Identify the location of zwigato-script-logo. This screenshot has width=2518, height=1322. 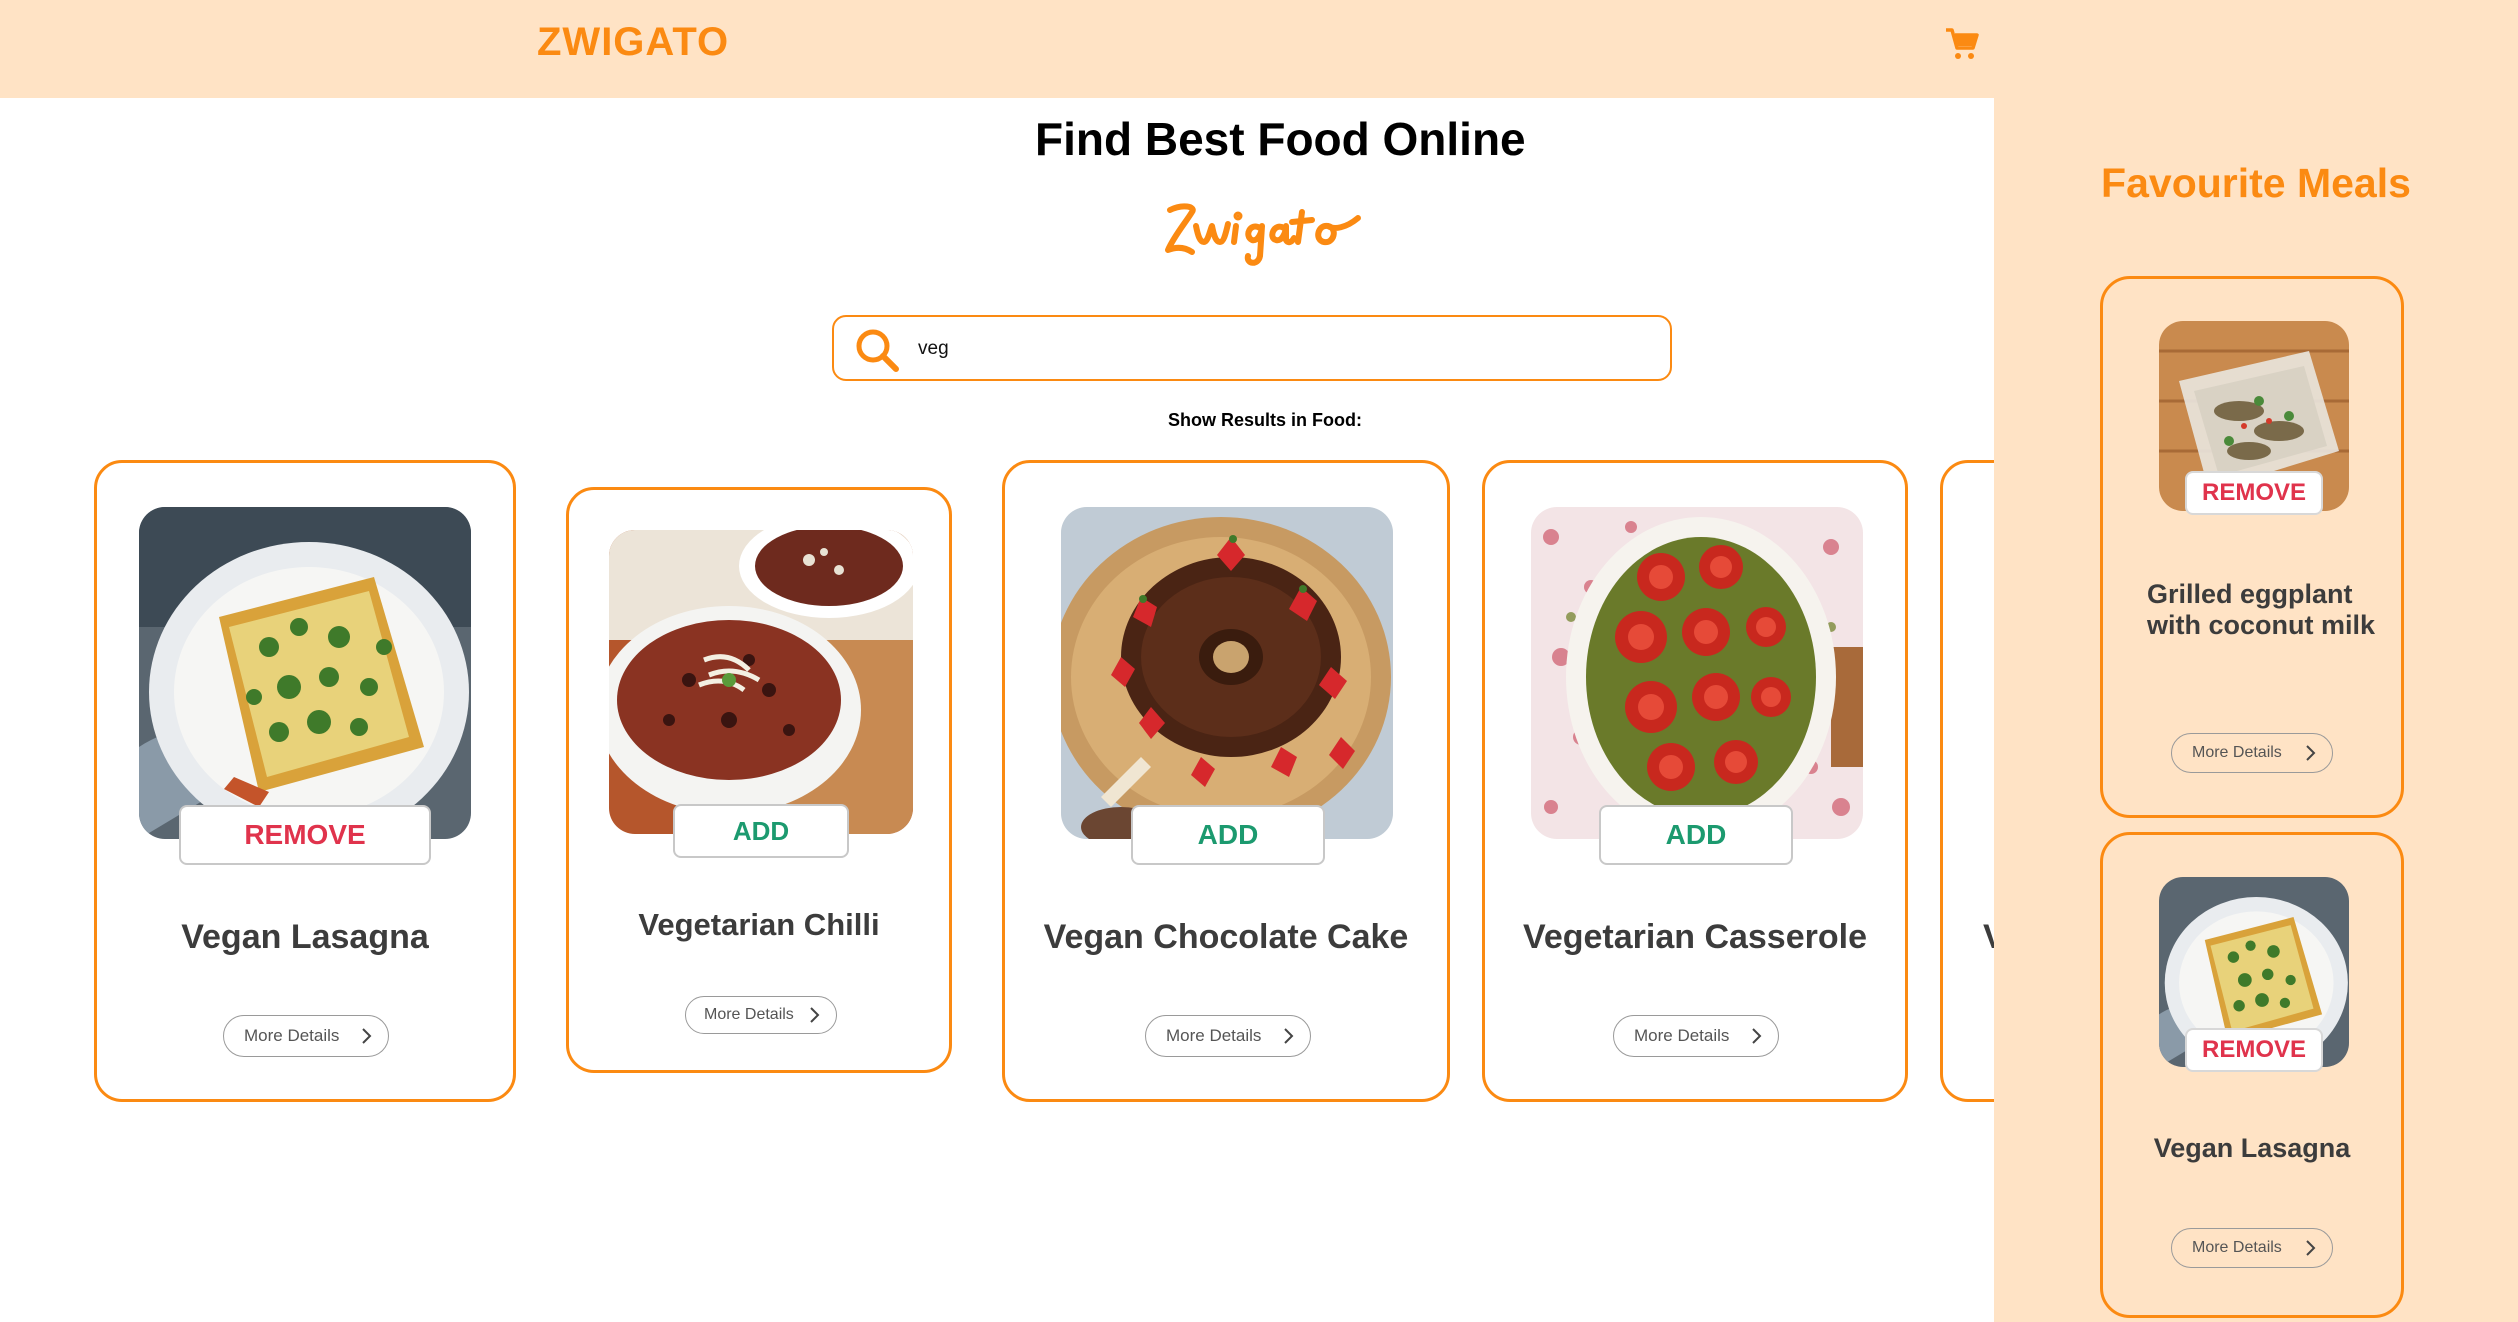
(1263, 234).